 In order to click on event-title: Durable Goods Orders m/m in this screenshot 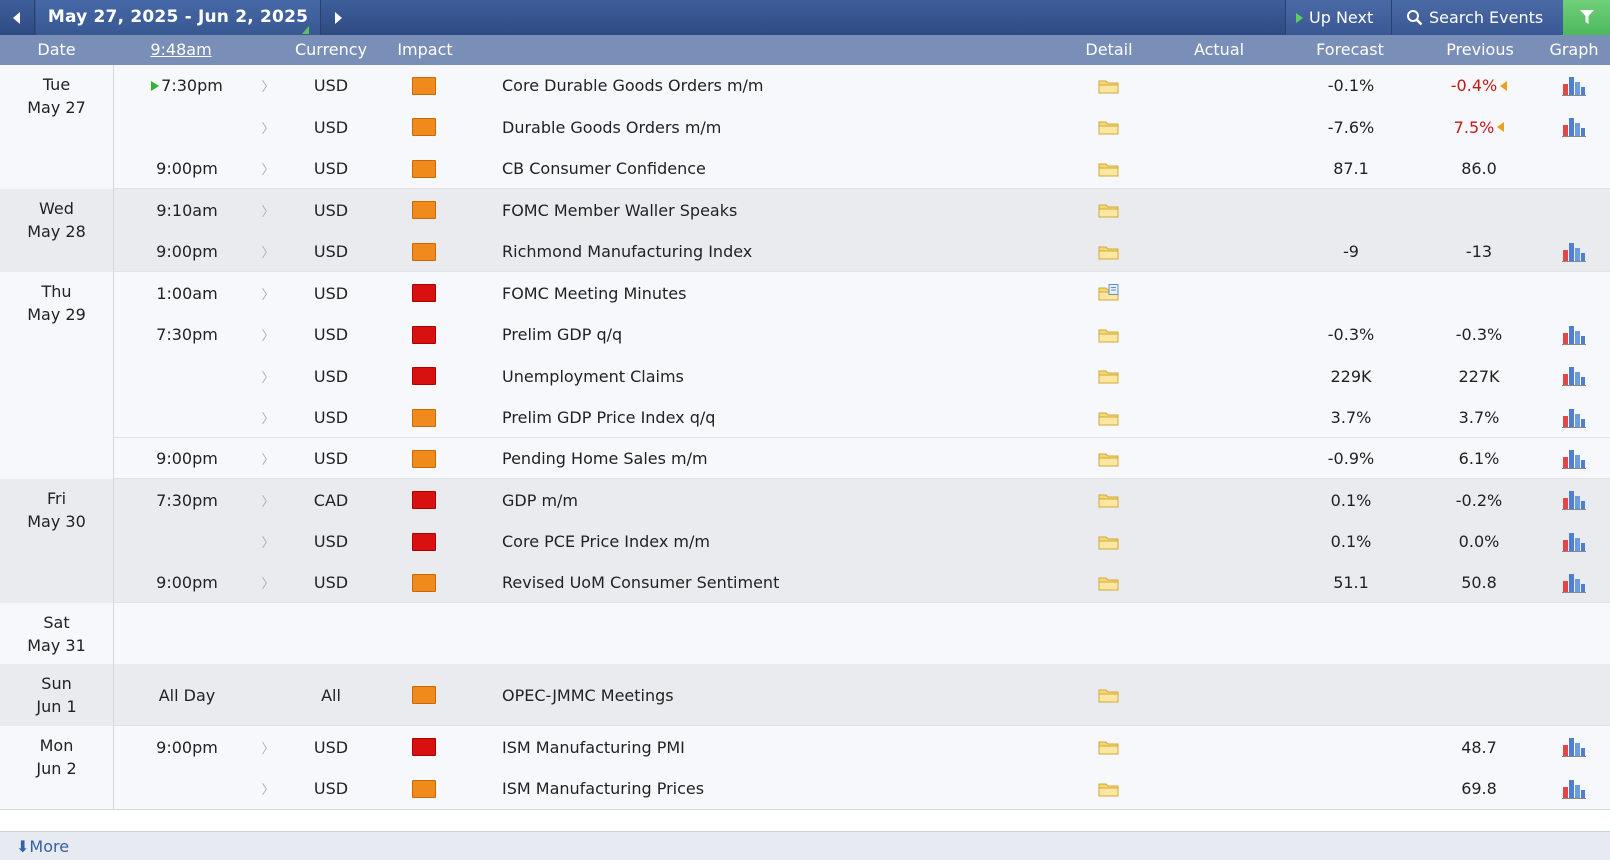, I will do `click(762, 127)`.